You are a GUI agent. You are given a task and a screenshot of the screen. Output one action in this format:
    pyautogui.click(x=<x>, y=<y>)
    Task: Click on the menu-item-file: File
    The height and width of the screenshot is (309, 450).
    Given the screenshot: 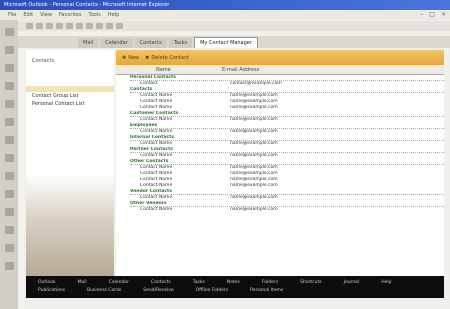 What is the action you would take?
    pyautogui.click(x=12, y=15)
    